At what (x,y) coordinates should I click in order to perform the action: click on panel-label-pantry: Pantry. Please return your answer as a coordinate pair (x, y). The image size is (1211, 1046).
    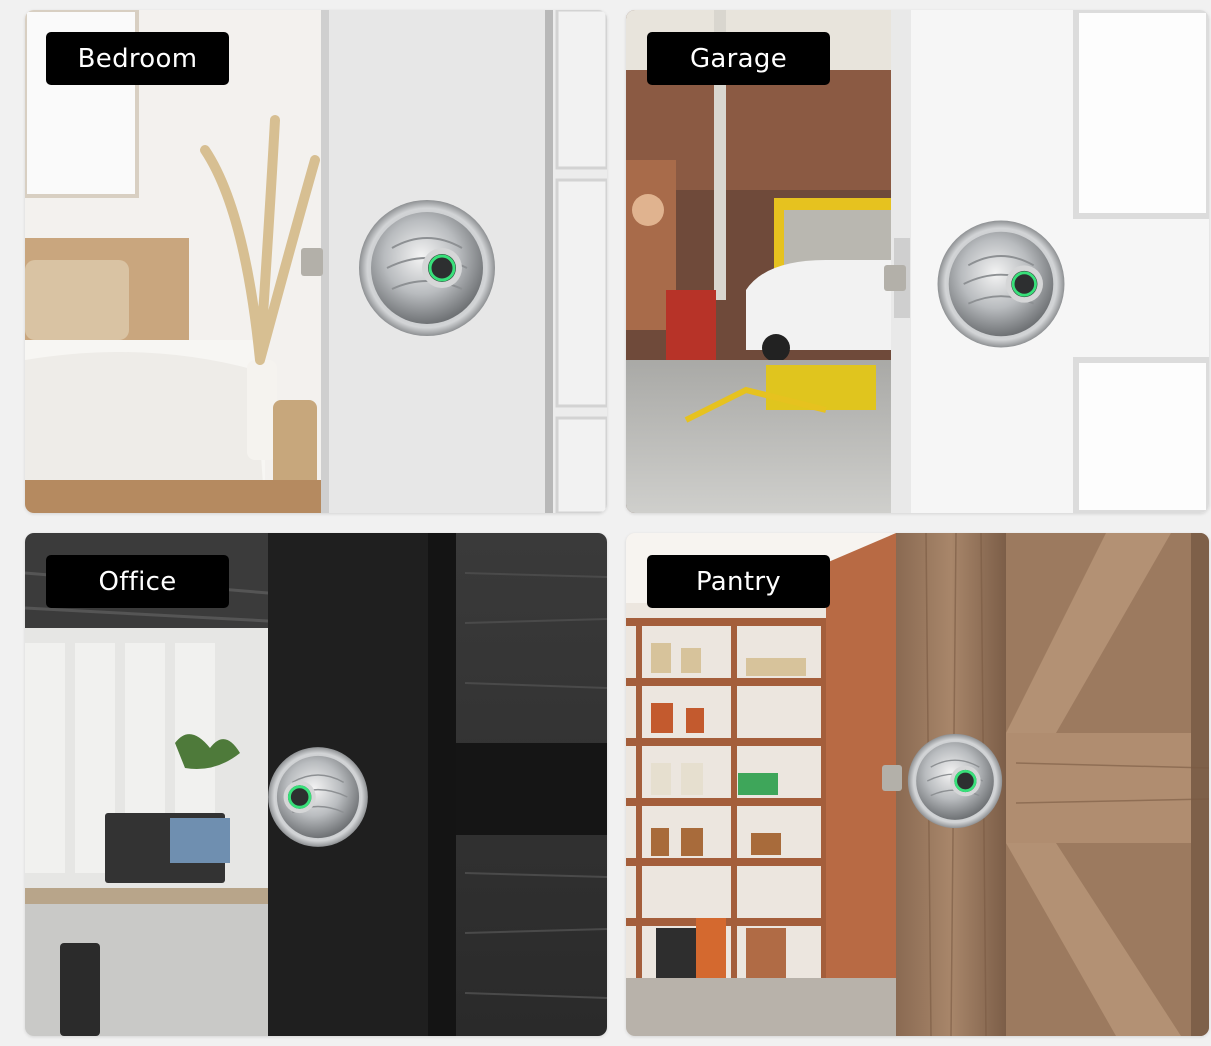
    Looking at the image, I should click on (738, 581).